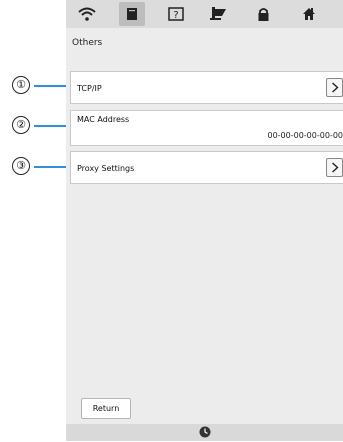  What do you see at coordinates (89, 88) in the screenshot?
I see `tcpip-label: TCP/IP` at bounding box center [89, 88].